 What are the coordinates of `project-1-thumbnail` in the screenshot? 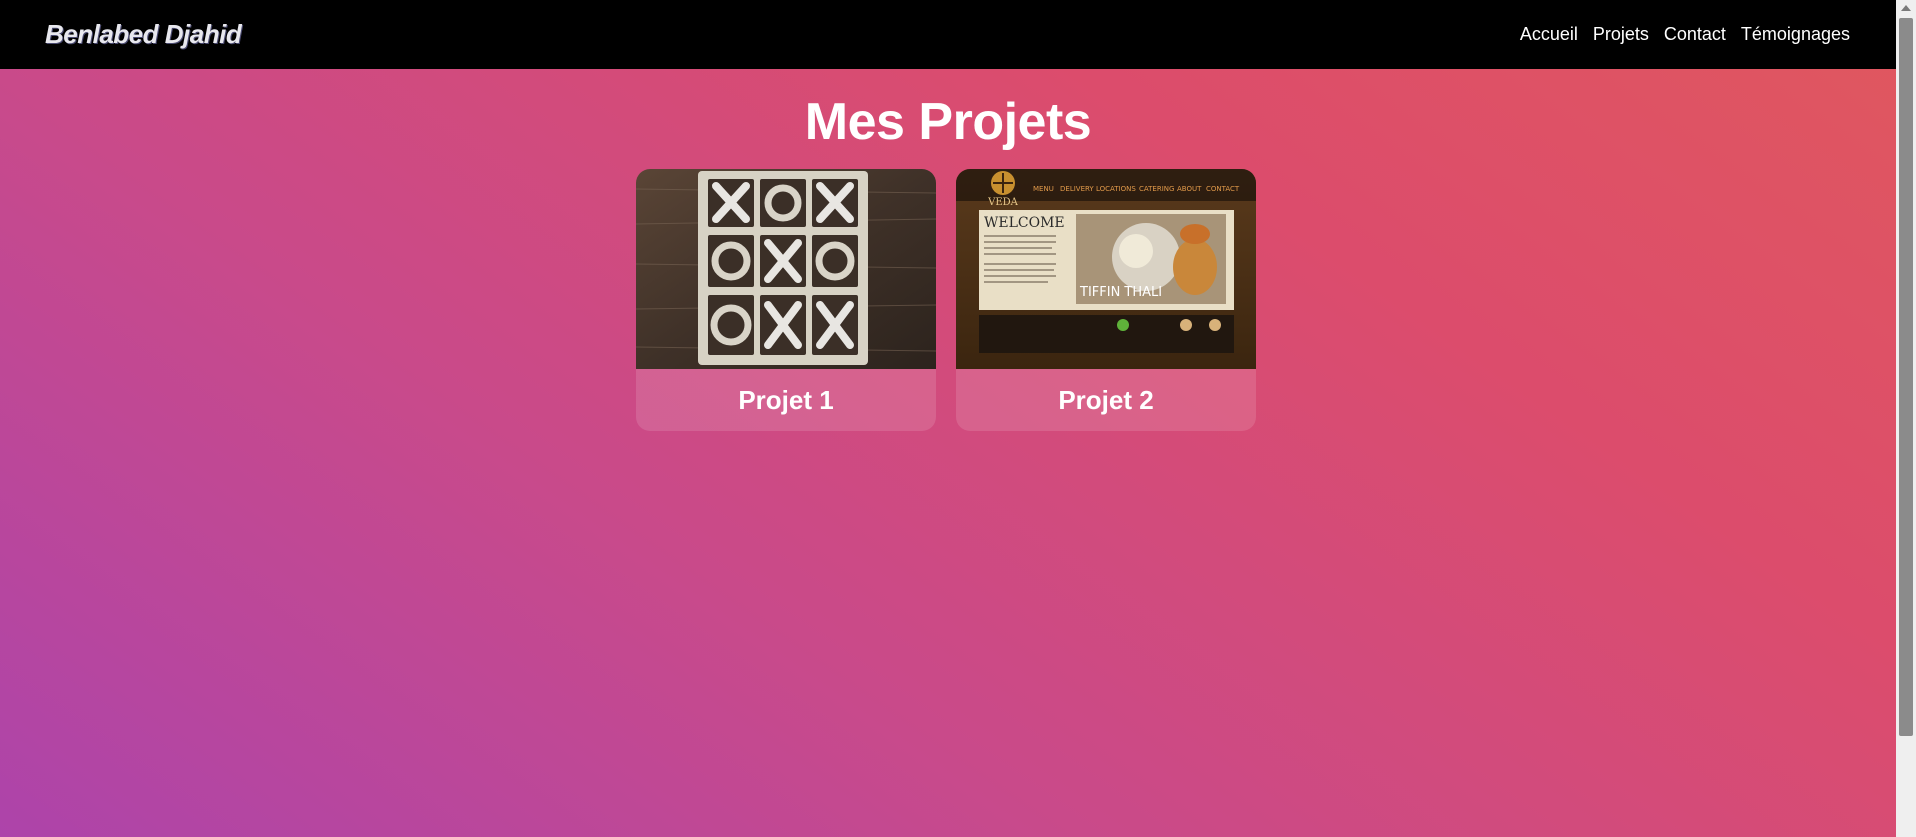 It's located at (786, 269).